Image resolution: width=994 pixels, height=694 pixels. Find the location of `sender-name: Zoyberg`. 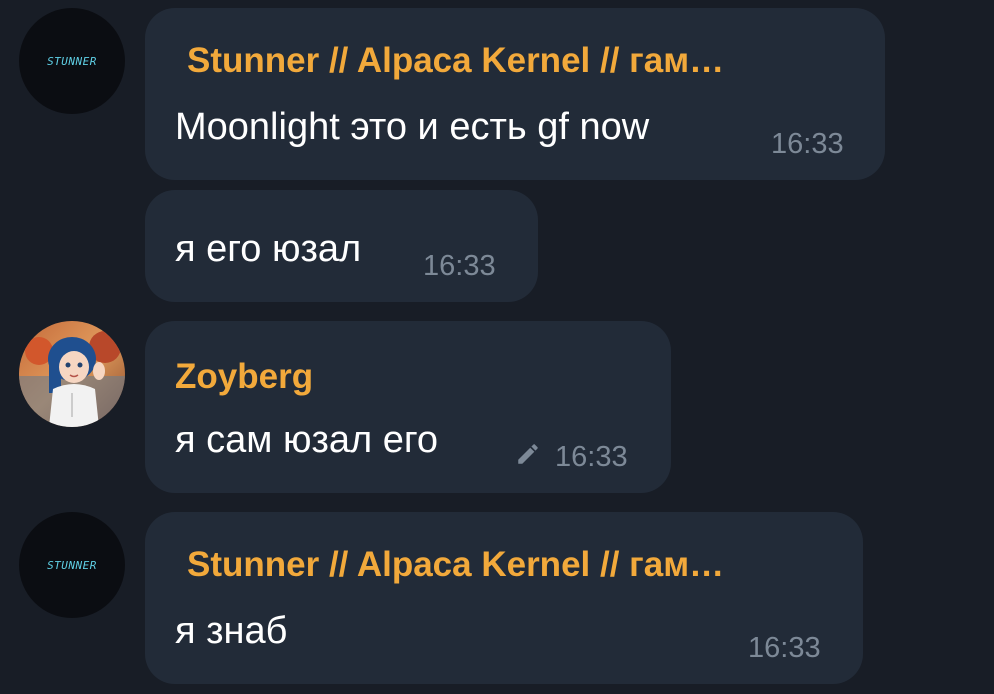

sender-name: Zoyberg is located at coordinates (244, 377).